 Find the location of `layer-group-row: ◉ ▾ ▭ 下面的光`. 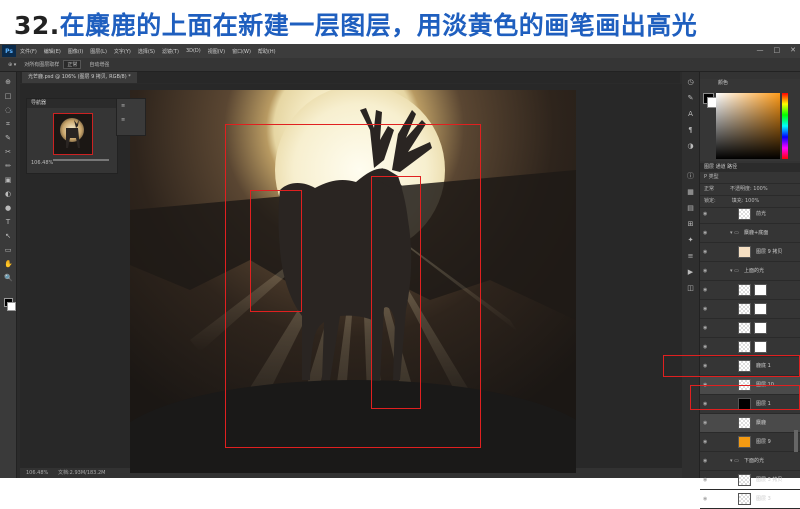

layer-group-row: ◉ ▾ ▭ 下面的光 is located at coordinates (750, 461).